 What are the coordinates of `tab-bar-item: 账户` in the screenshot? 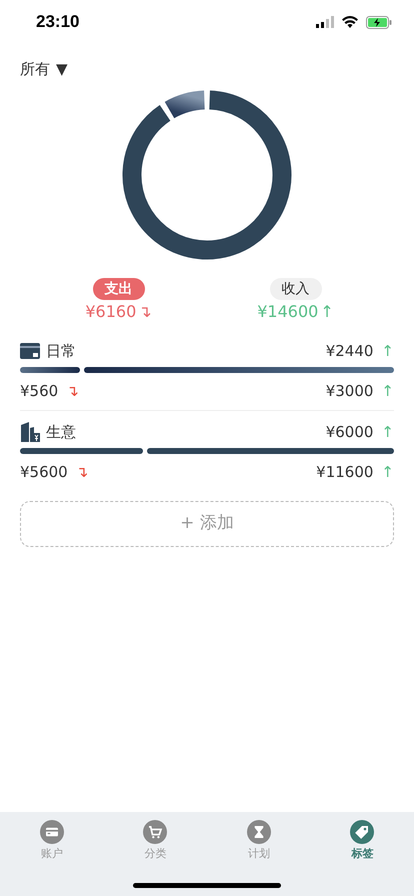 It's located at (52, 841).